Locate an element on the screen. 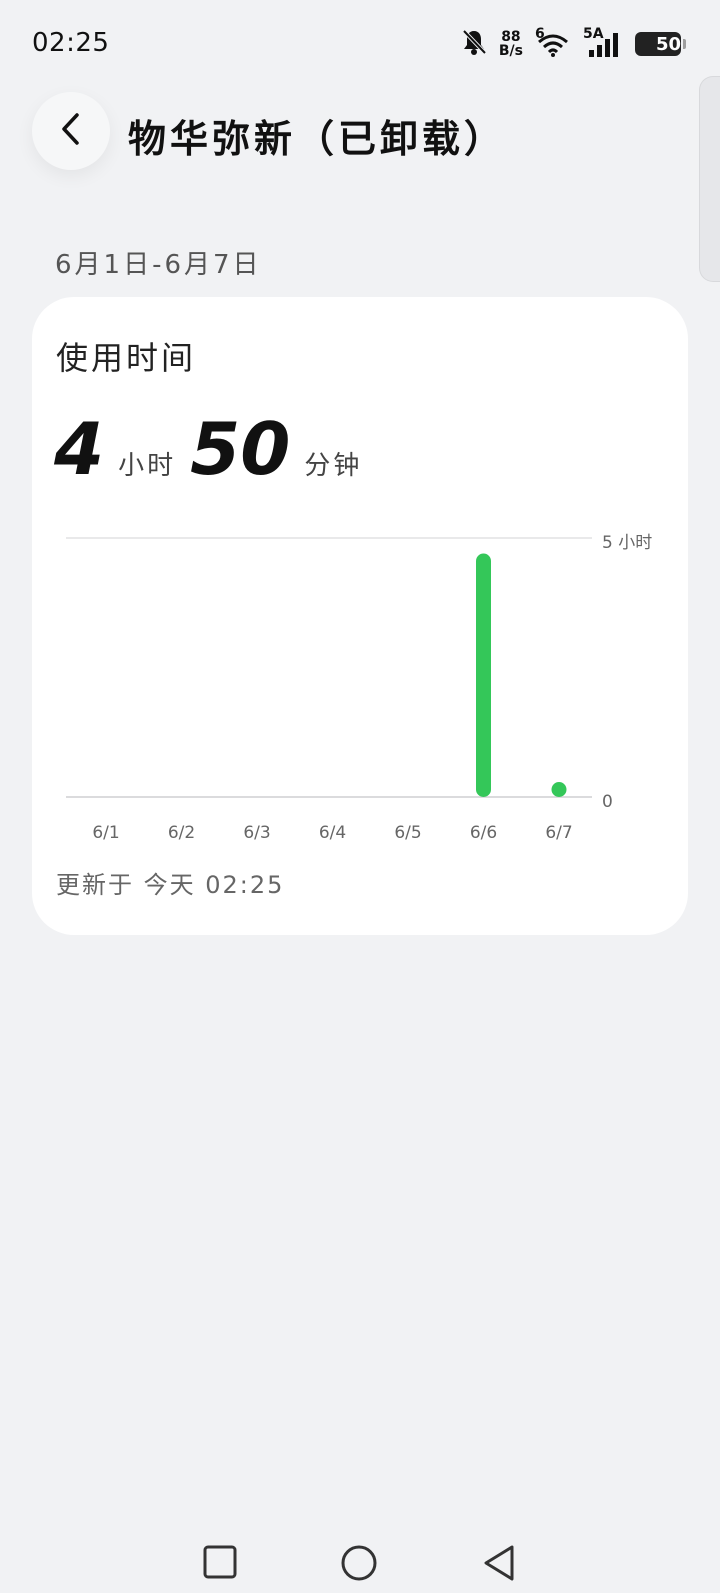  x-tick-label: 6/1 is located at coordinates (105, 833).